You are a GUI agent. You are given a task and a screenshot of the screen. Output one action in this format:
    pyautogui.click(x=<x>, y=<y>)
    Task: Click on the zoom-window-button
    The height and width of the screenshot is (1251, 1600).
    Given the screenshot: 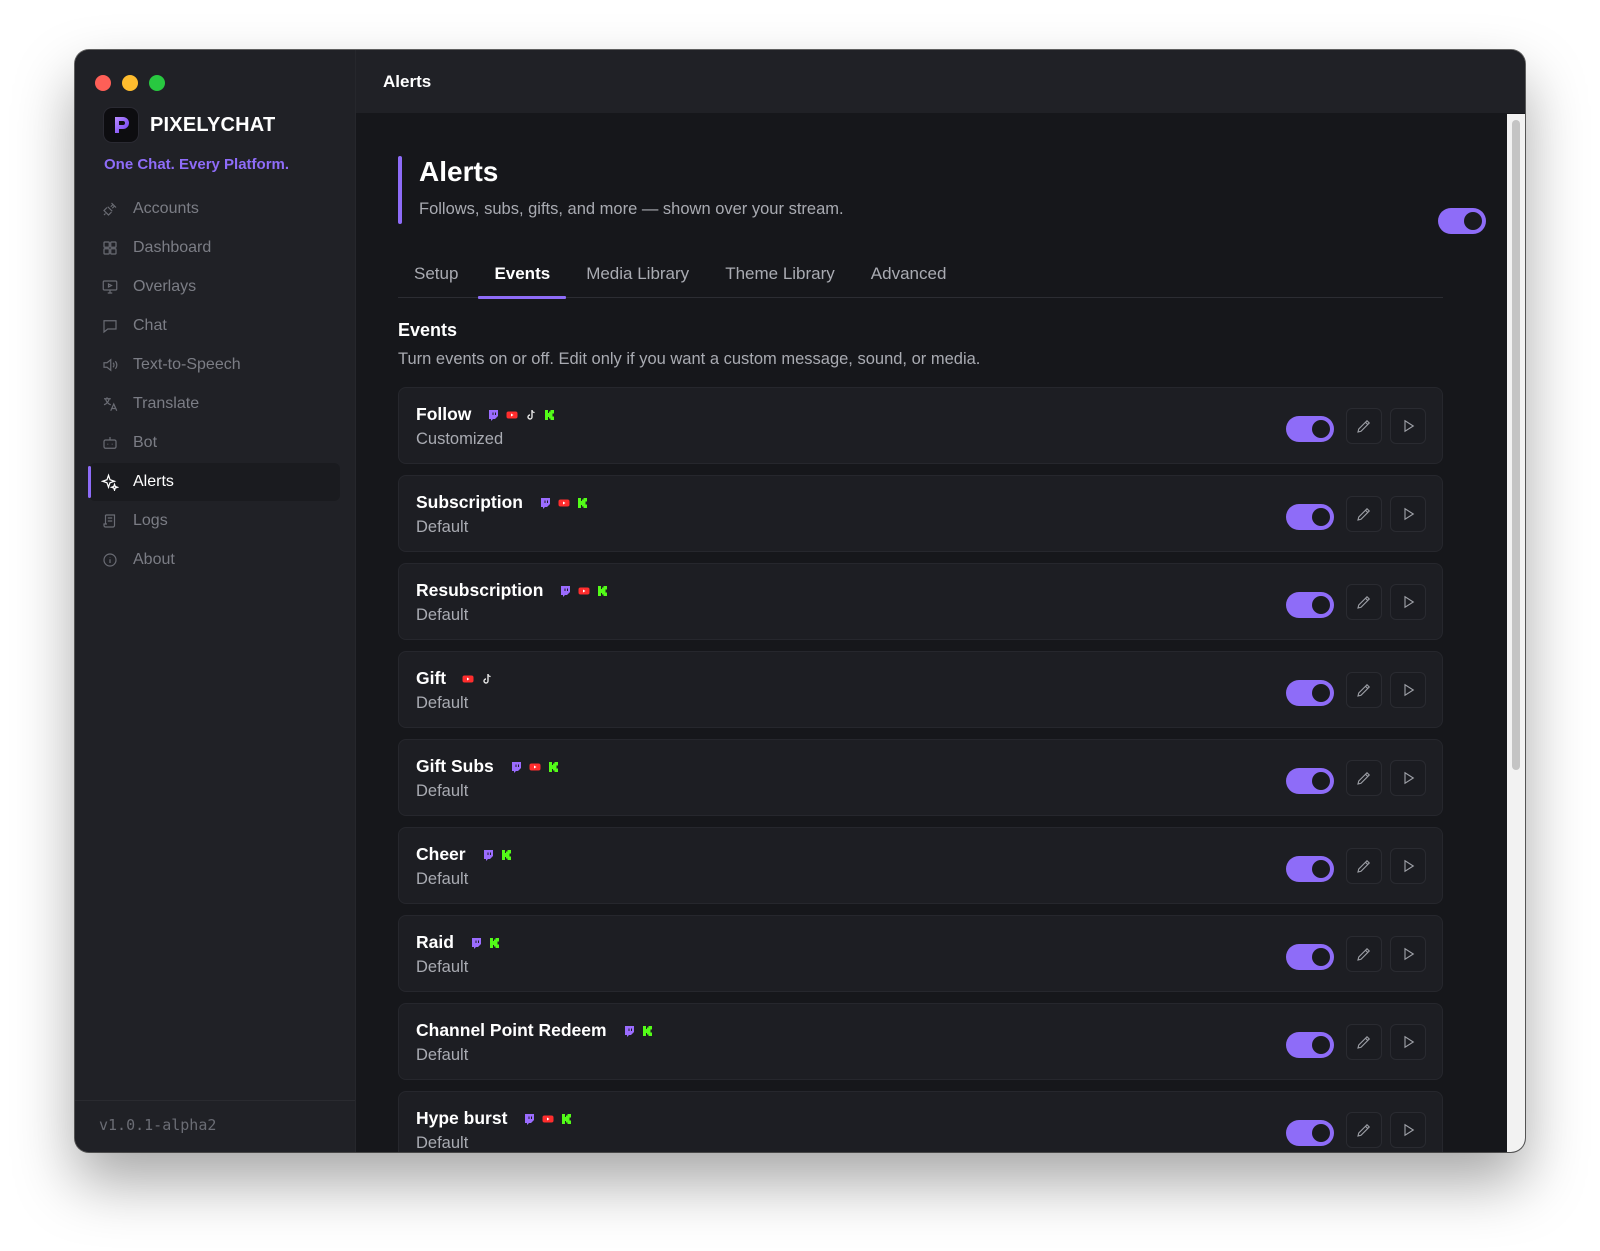 What is the action you would take?
    pyautogui.click(x=157, y=83)
    